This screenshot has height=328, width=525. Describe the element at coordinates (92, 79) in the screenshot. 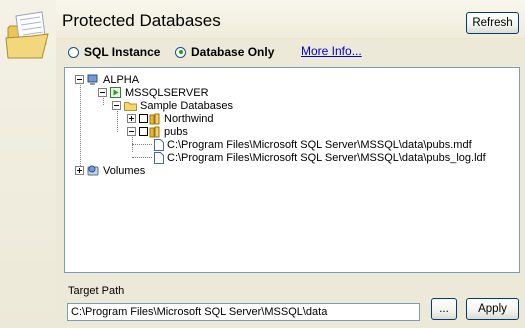

I see `computer-icon` at that location.